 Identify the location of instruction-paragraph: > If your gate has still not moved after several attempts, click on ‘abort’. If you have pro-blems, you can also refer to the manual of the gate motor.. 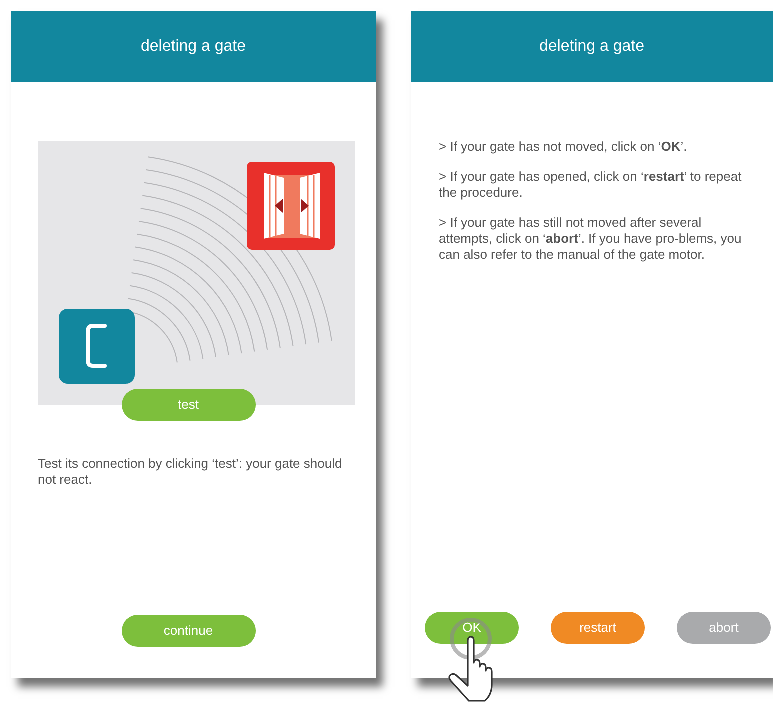
(591, 239).